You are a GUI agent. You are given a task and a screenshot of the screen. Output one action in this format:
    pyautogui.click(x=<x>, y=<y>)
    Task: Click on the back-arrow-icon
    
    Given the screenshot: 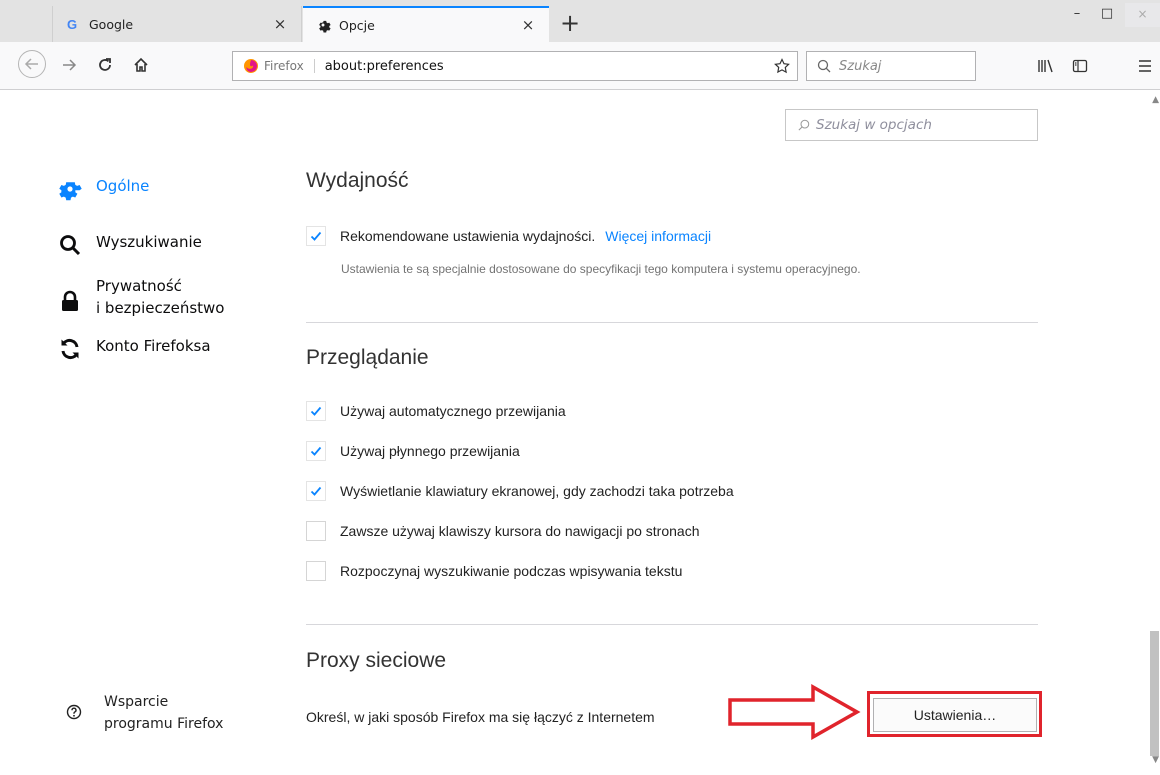 What is the action you would take?
    pyautogui.click(x=31, y=64)
    